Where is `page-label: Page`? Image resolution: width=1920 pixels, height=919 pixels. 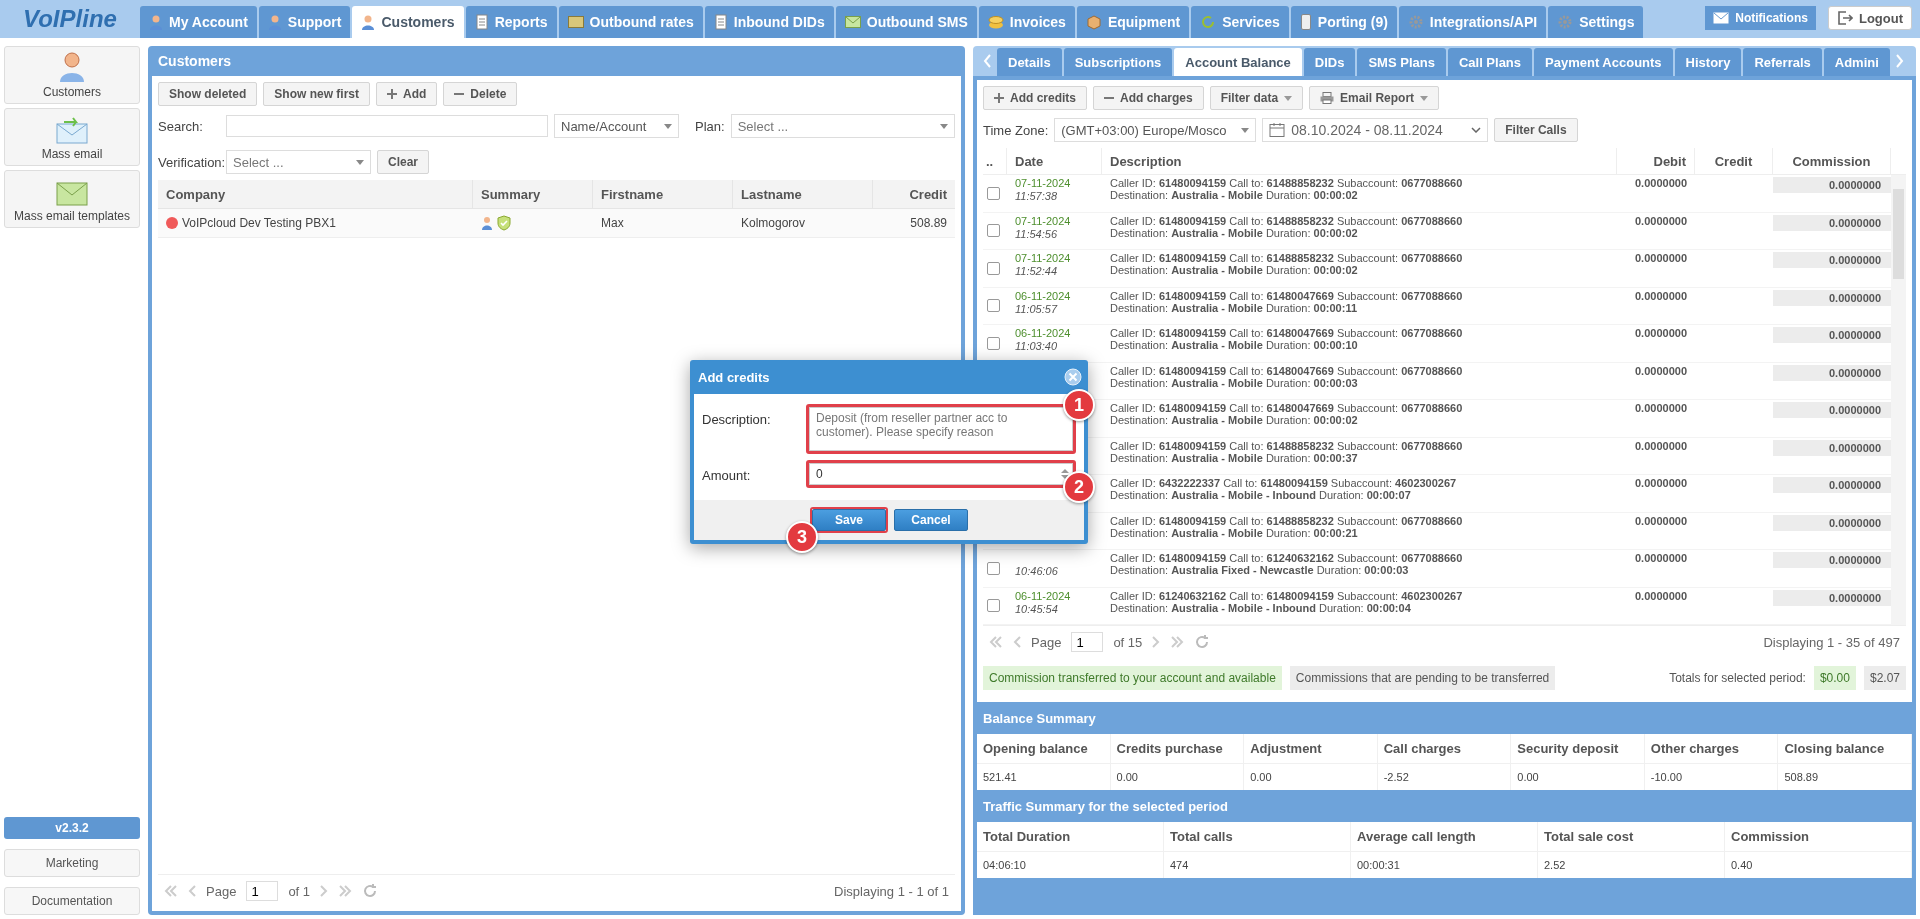 page-label: Page is located at coordinates (1046, 642).